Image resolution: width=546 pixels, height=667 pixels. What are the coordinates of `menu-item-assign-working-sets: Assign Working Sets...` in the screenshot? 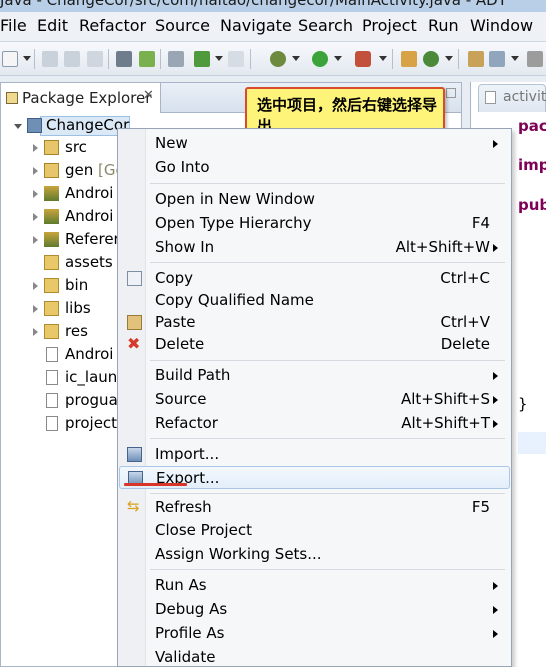 It's located at (314, 554).